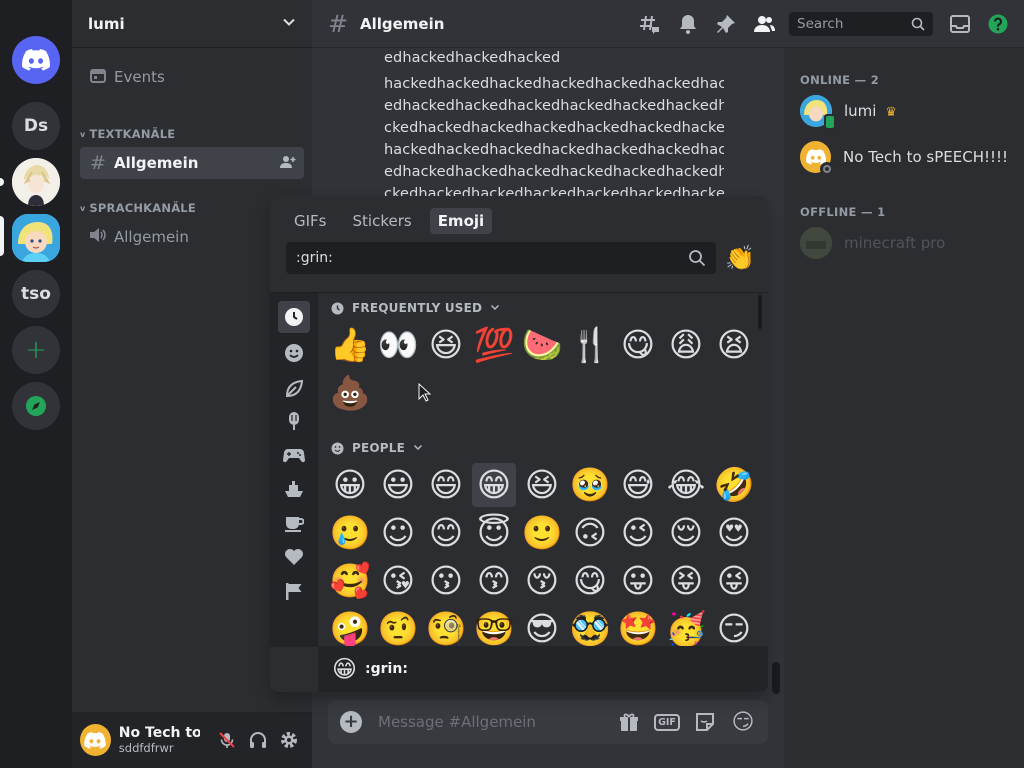 The width and height of the screenshot is (1024, 768). Describe the element at coordinates (288, 740) in the screenshot. I see `settings-button` at that location.